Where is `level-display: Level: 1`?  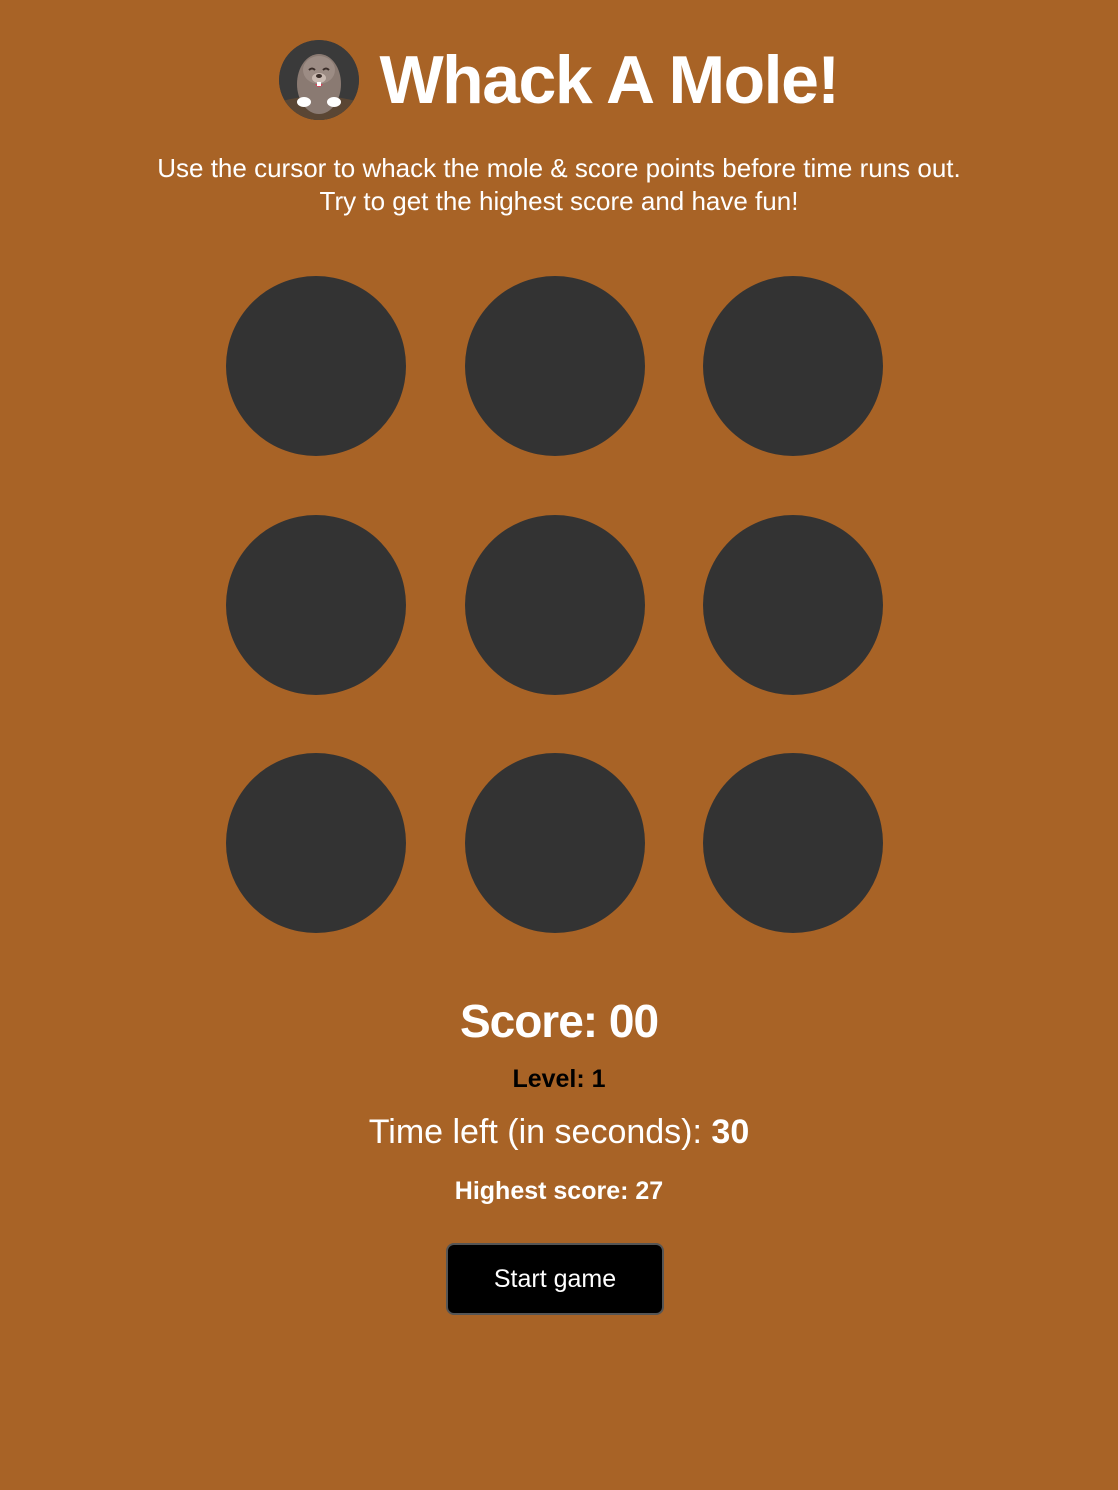
level-display: Level: 1 is located at coordinates (559, 1079).